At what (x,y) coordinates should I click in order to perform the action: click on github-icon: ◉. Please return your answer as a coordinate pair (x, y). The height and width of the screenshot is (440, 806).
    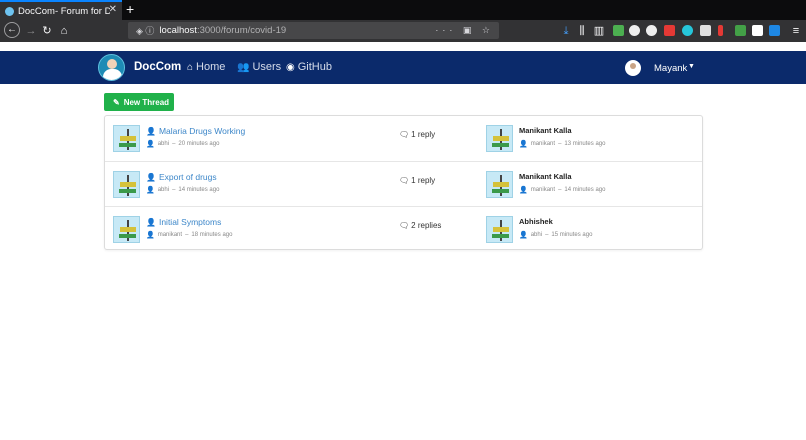
    Looking at the image, I should click on (290, 67).